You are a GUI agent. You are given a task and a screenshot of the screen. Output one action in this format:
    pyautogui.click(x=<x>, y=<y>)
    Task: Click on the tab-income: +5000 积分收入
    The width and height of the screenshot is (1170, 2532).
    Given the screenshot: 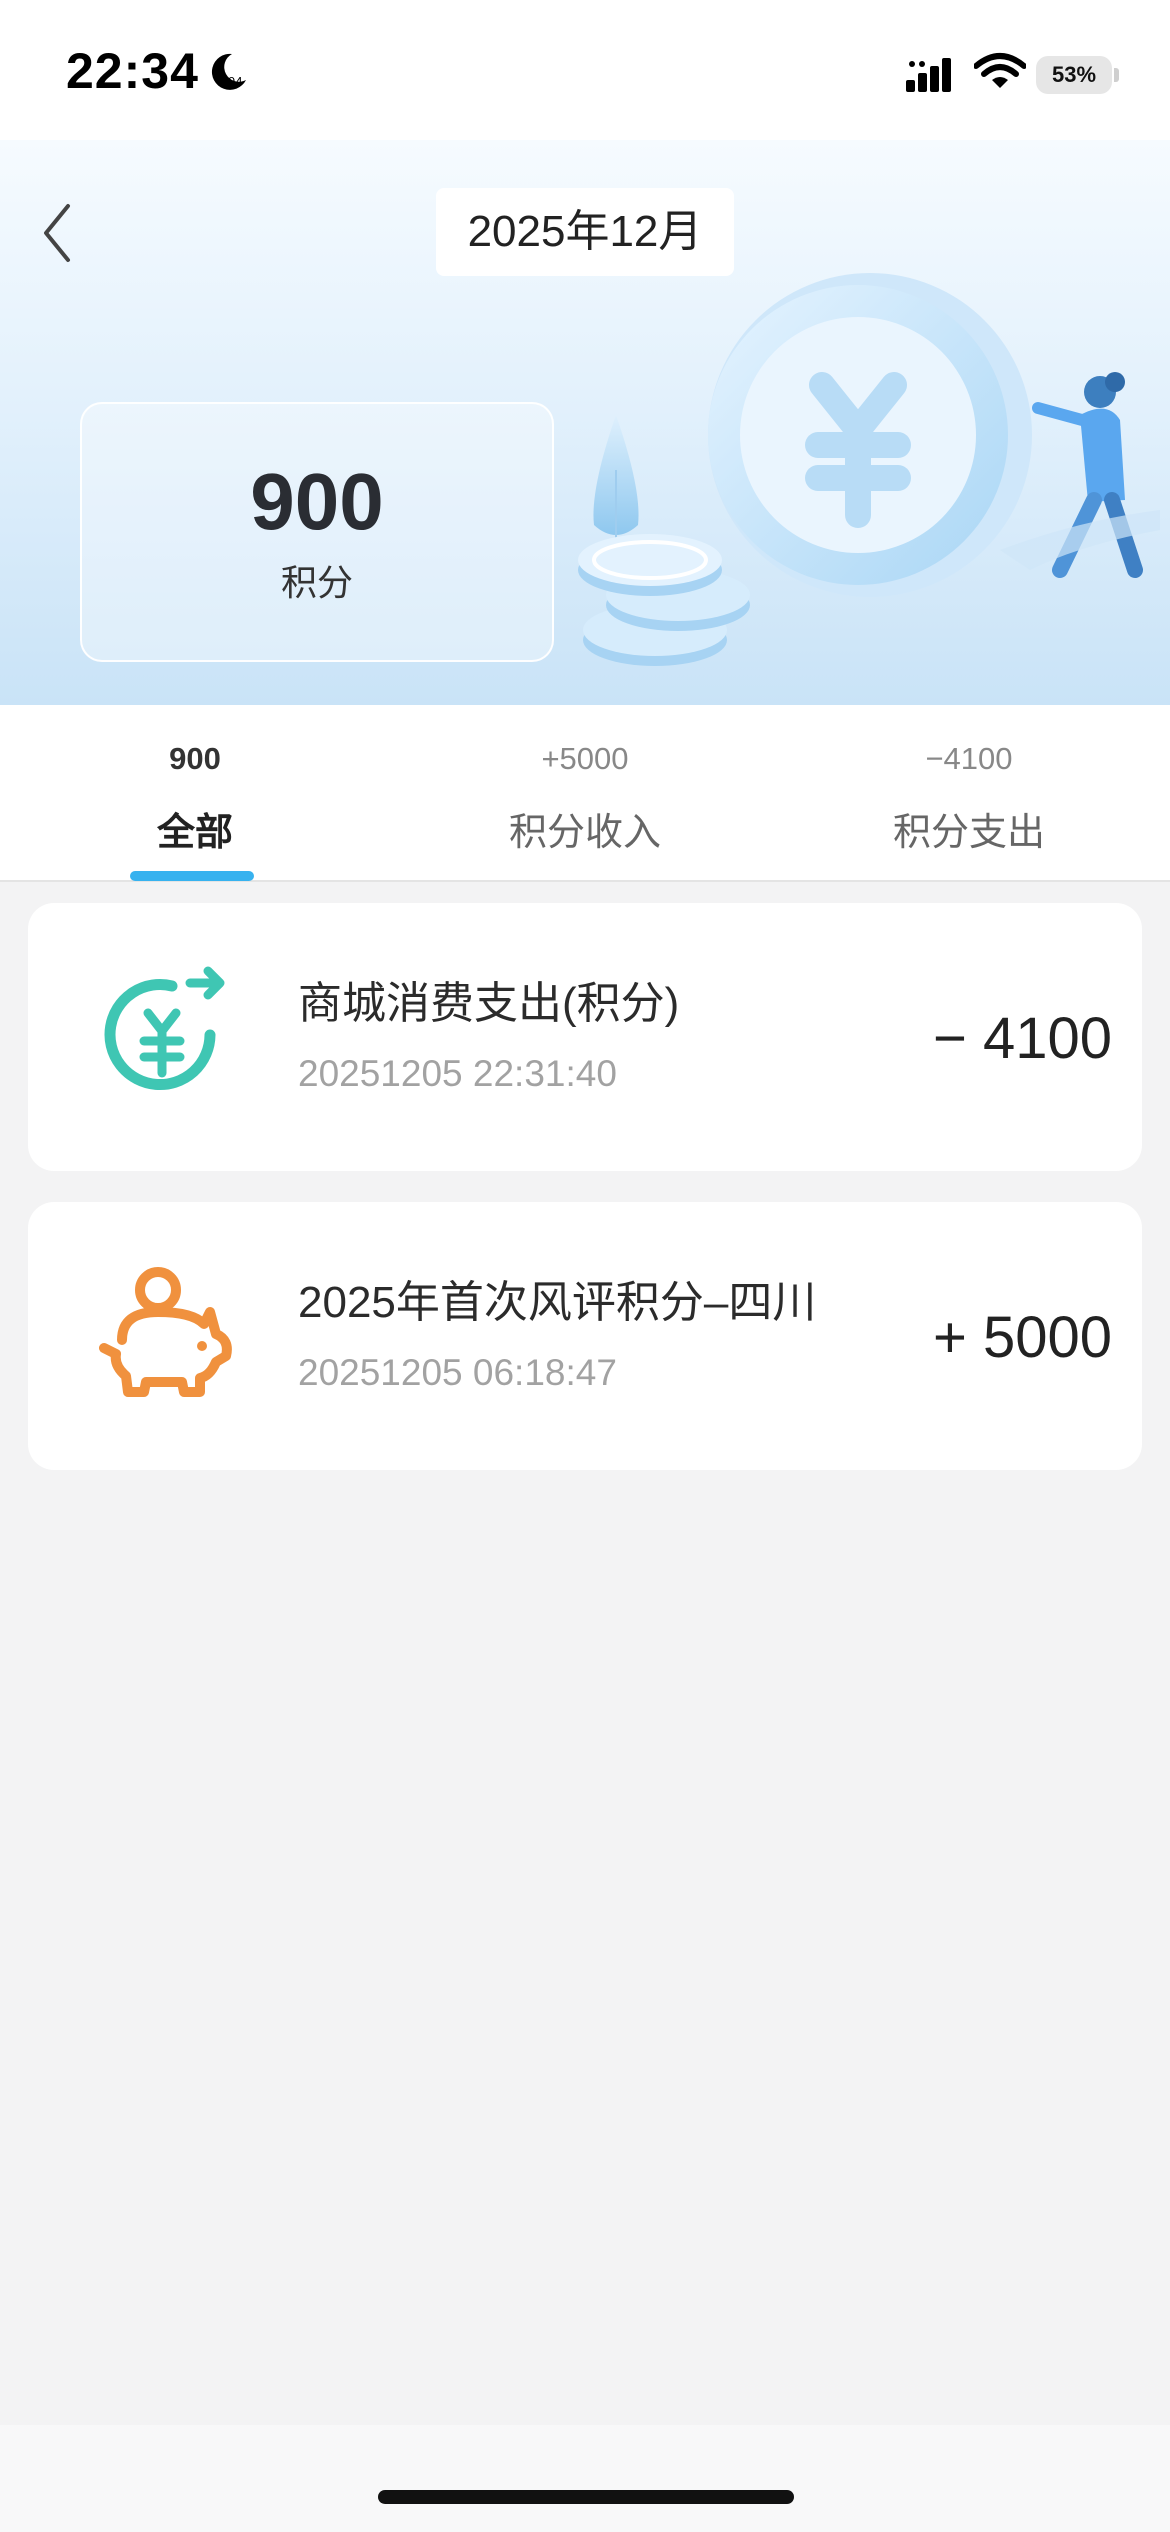 What is the action you would take?
    pyautogui.click(x=585, y=792)
    